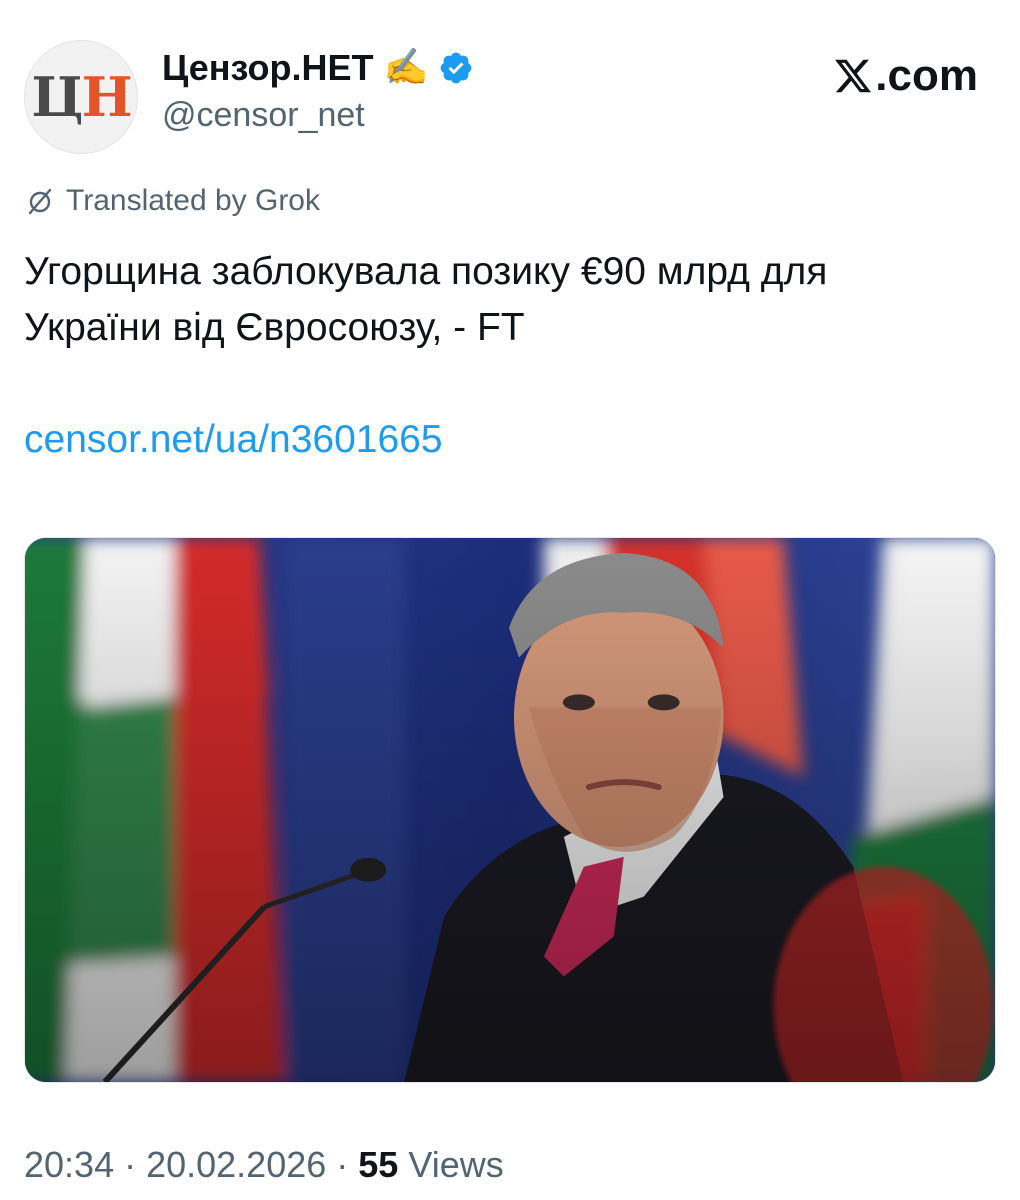  Describe the element at coordinates (193, 200) in the screenshot. I see `translated-label: Translated by Grok` at that location.